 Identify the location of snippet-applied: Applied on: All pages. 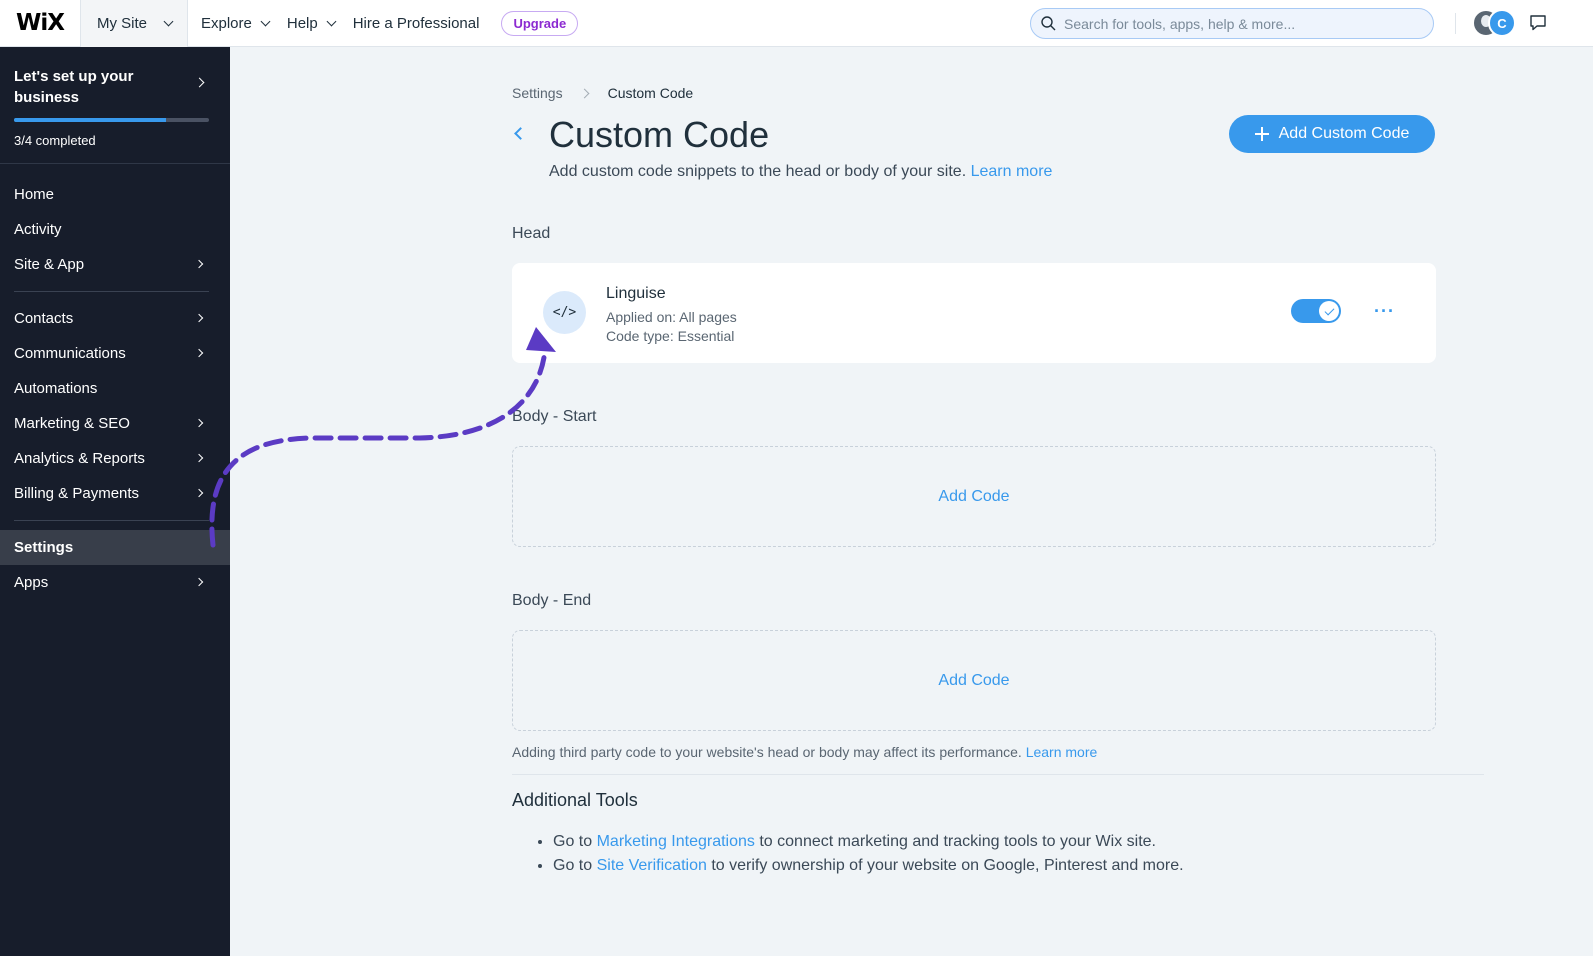
(671, 317).